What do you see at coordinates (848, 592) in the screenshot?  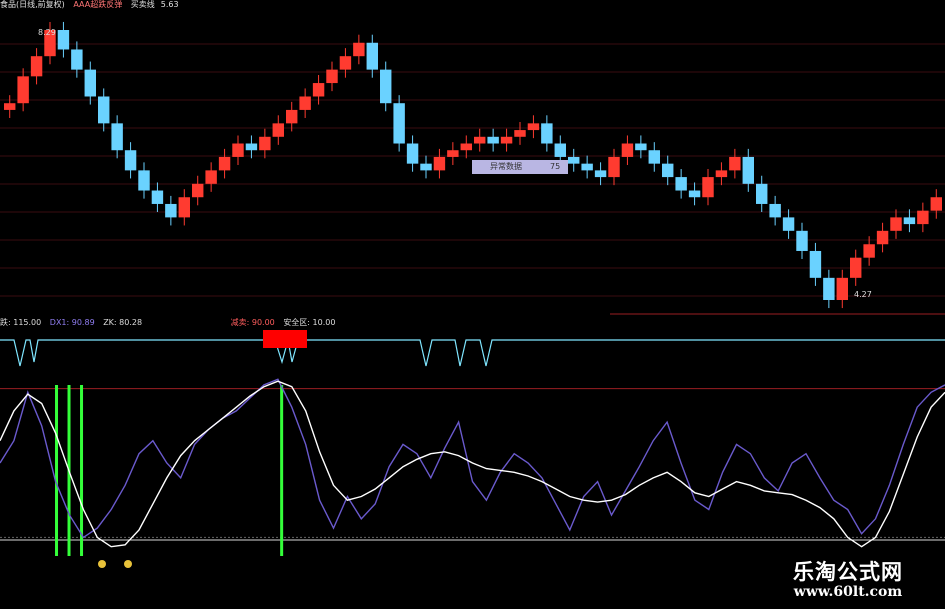 I see `watermark-url: www.60lt.com` at bounding box center [848, 592].